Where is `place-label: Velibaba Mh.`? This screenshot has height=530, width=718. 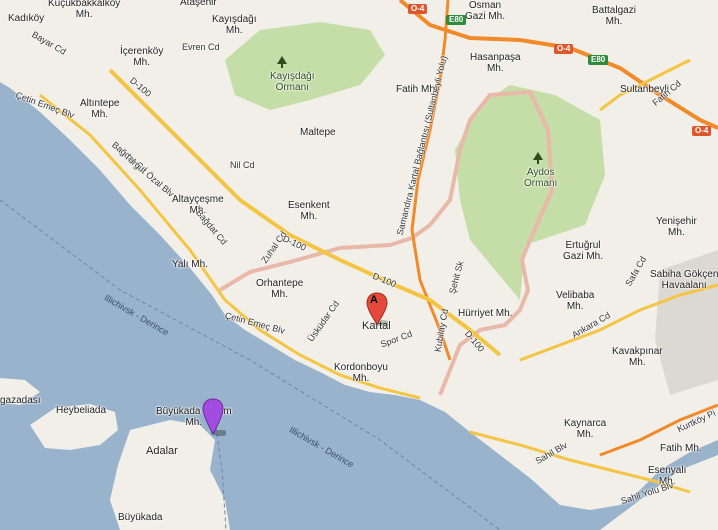 place-label: Velibaba Mh. is located at coordinates (575, 301).